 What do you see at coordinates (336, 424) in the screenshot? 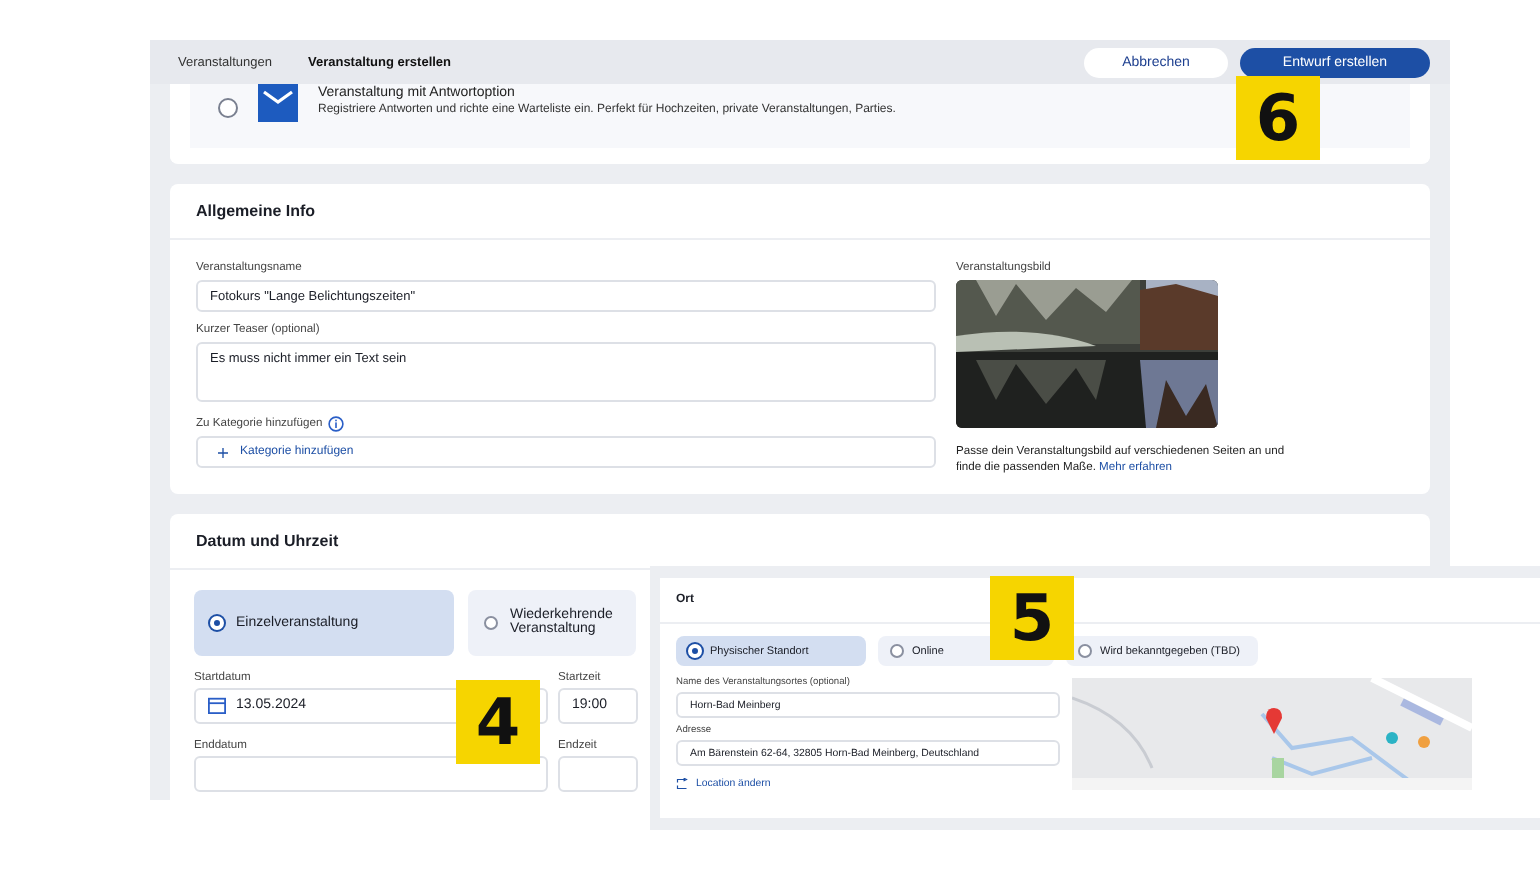
I see `info-icon` at bounding box center [336, 424].